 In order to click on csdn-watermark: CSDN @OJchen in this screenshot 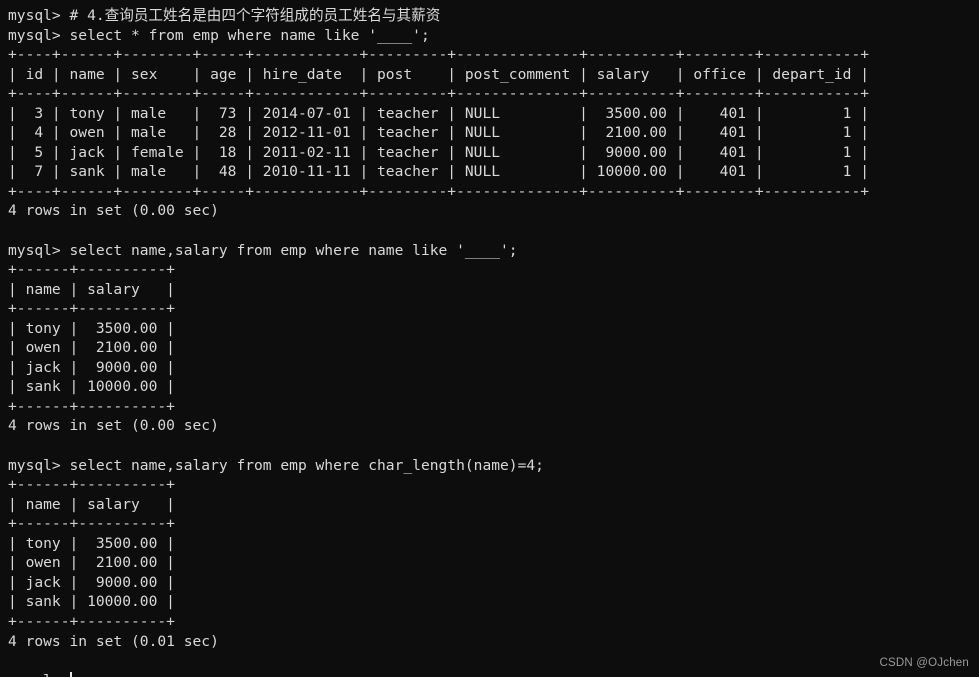, I will do `click(924, 663)`.